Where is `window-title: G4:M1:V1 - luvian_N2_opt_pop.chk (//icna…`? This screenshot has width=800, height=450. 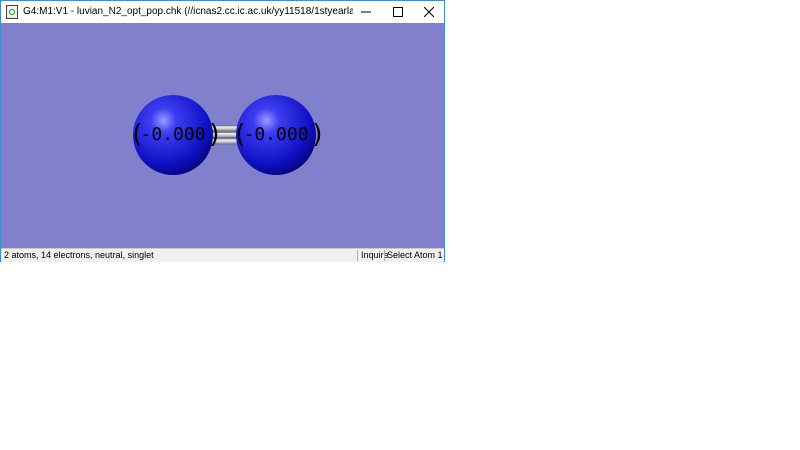 window-title: G4:M1:V1 - luvian_N2_opt_pop.chk (//icna… is located at coordinates (188, 11).